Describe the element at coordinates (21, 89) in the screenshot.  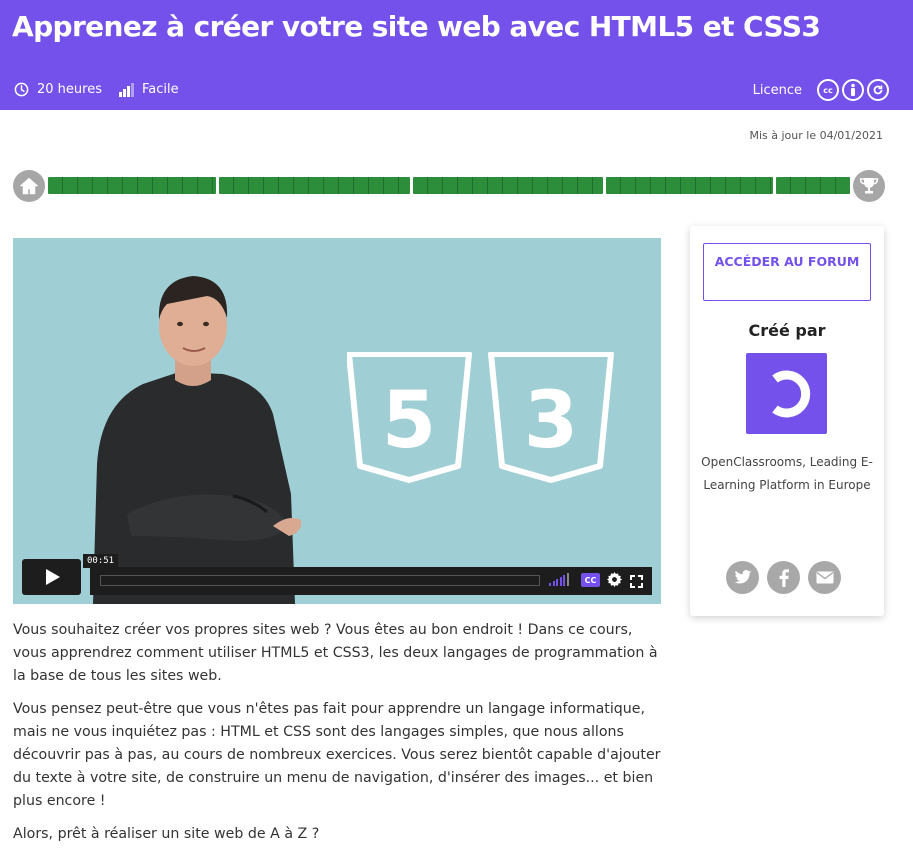
I see `clock-icon` at that location.